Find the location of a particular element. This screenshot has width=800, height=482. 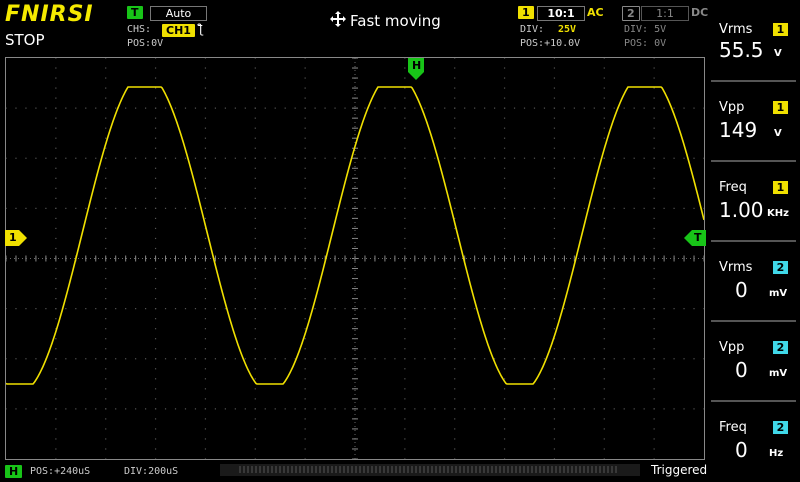

measurement-value: 149 is located at coordinates (738, 130).